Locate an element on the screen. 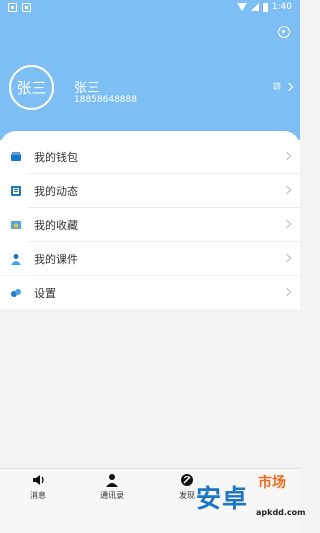 Image resolution: width=320 pixels, height=533 pixels. favorites-icon is located at coordinates (16, 225).